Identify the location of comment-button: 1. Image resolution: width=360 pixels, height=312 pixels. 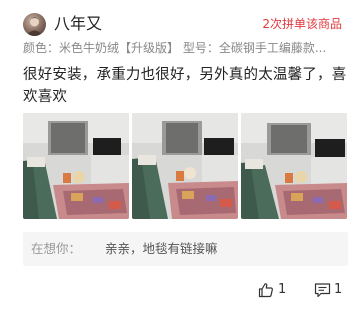
(330, 290).